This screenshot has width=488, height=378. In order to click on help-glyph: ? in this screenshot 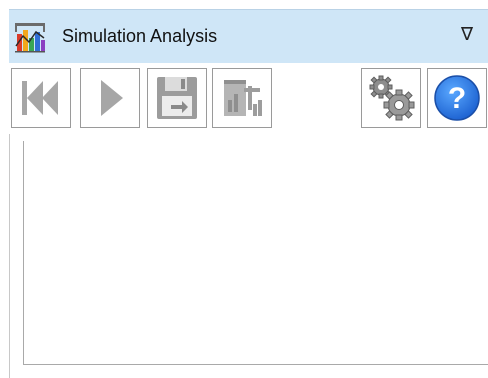, I will do `click(457, 98)`.